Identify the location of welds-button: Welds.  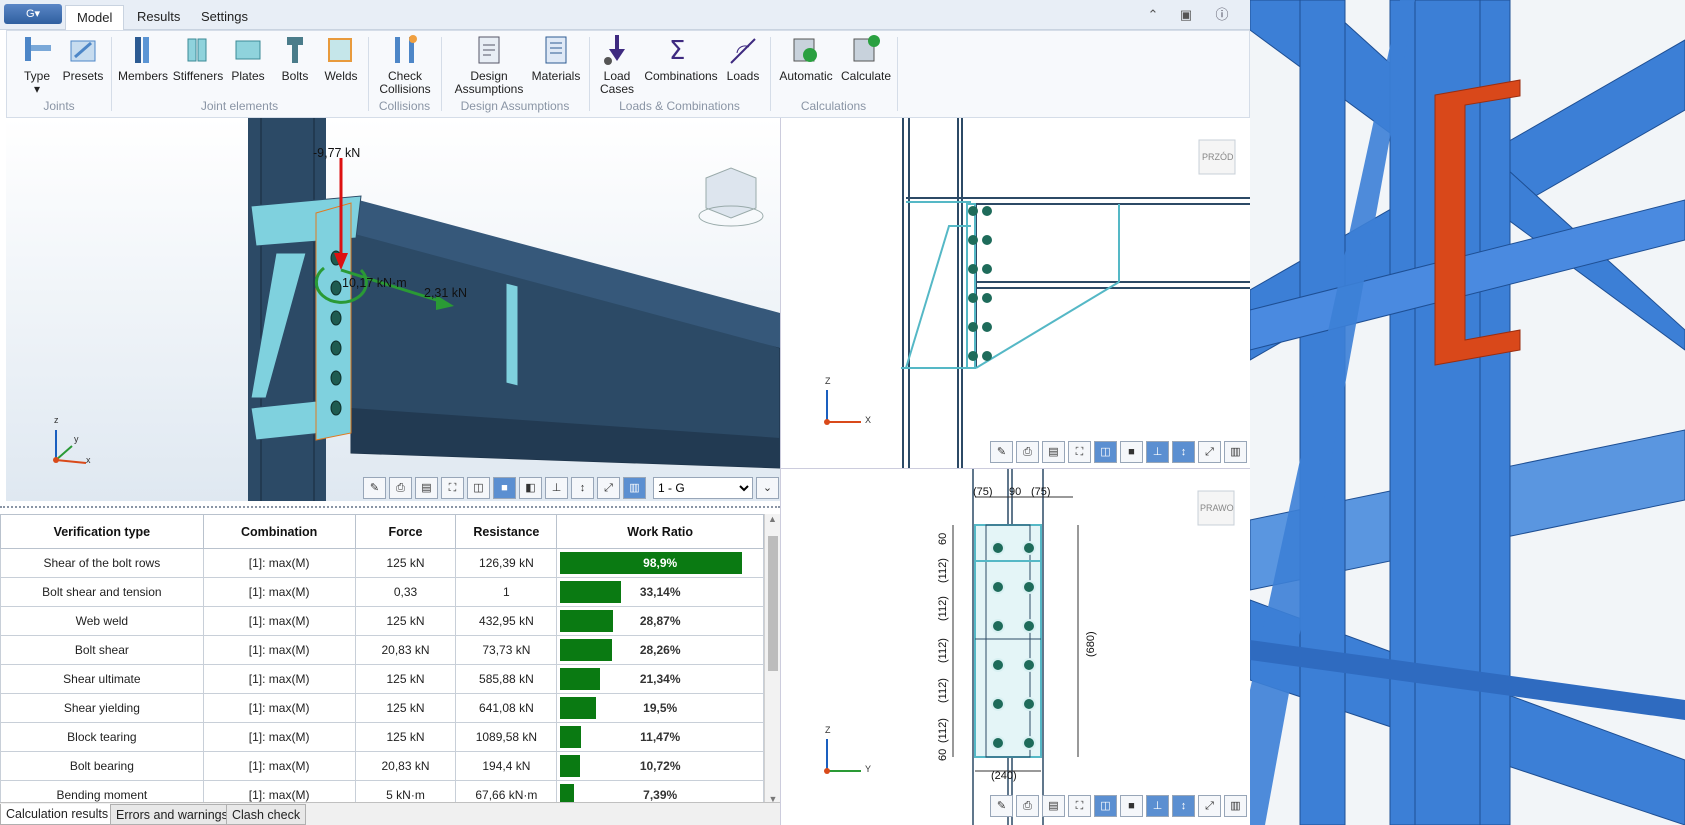
(341, 58).